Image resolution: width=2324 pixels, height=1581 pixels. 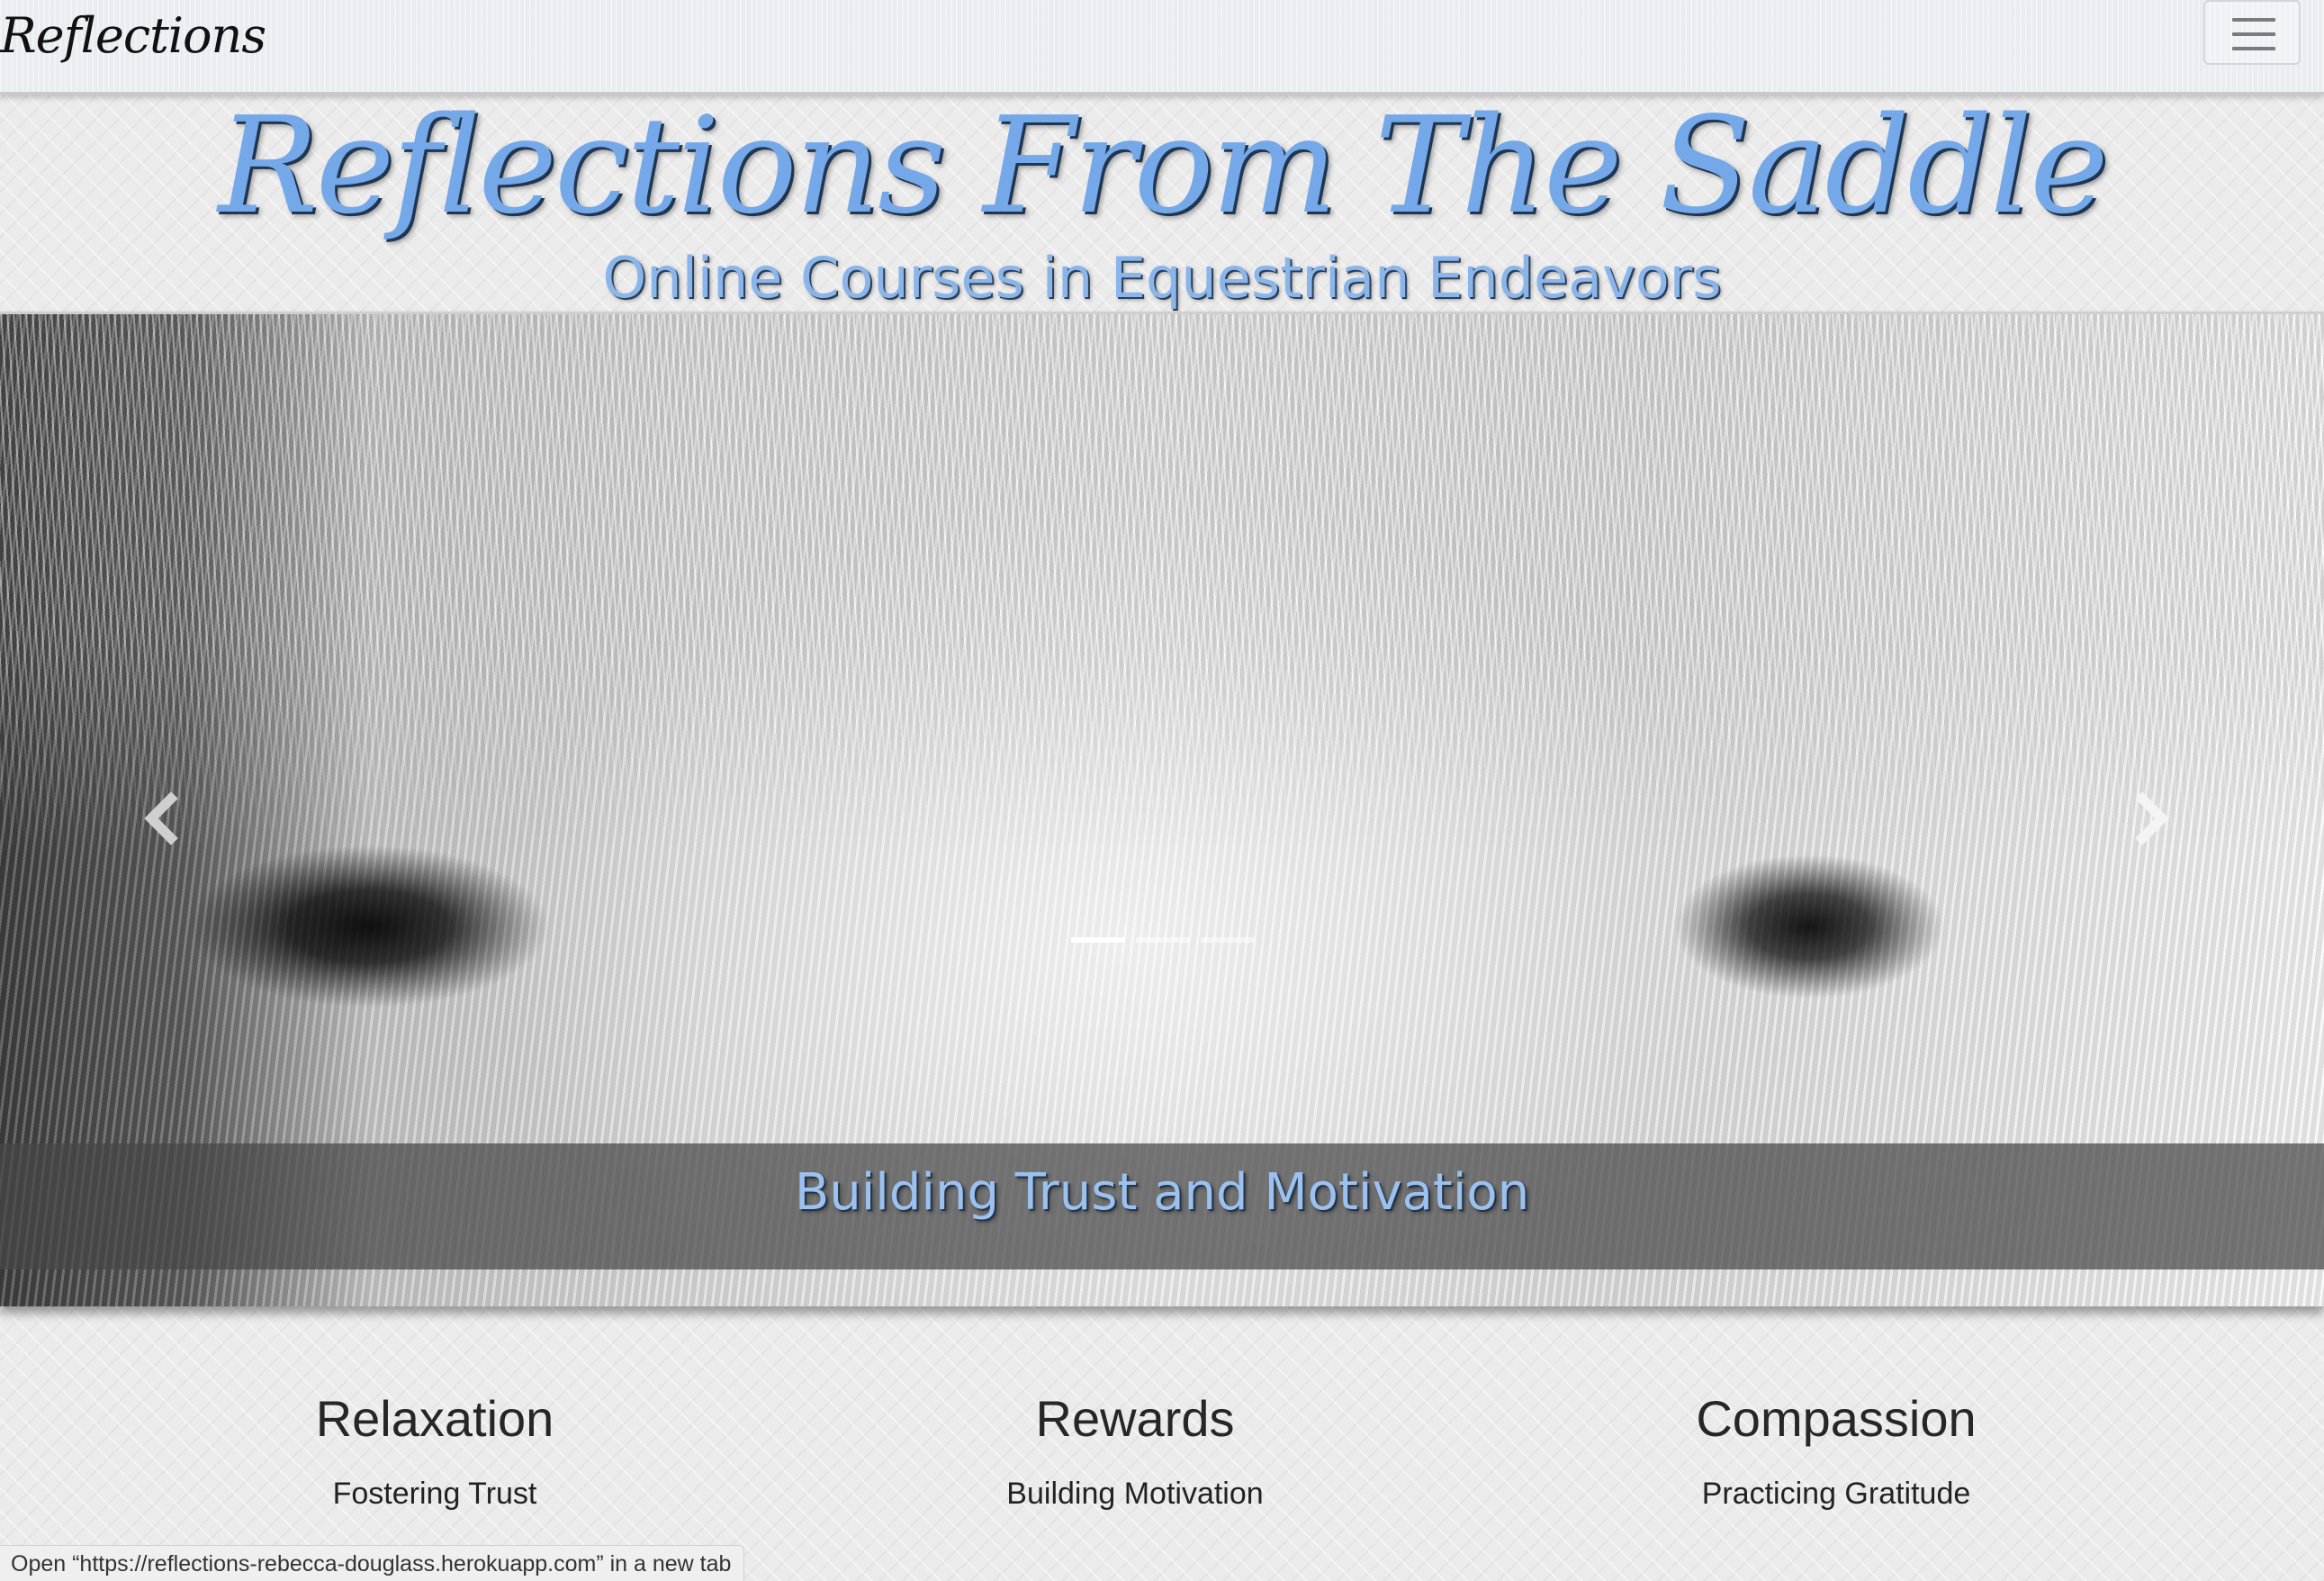 I want to click on feature-subtitle: Building Motivation, so click(x=1135, y=1494).